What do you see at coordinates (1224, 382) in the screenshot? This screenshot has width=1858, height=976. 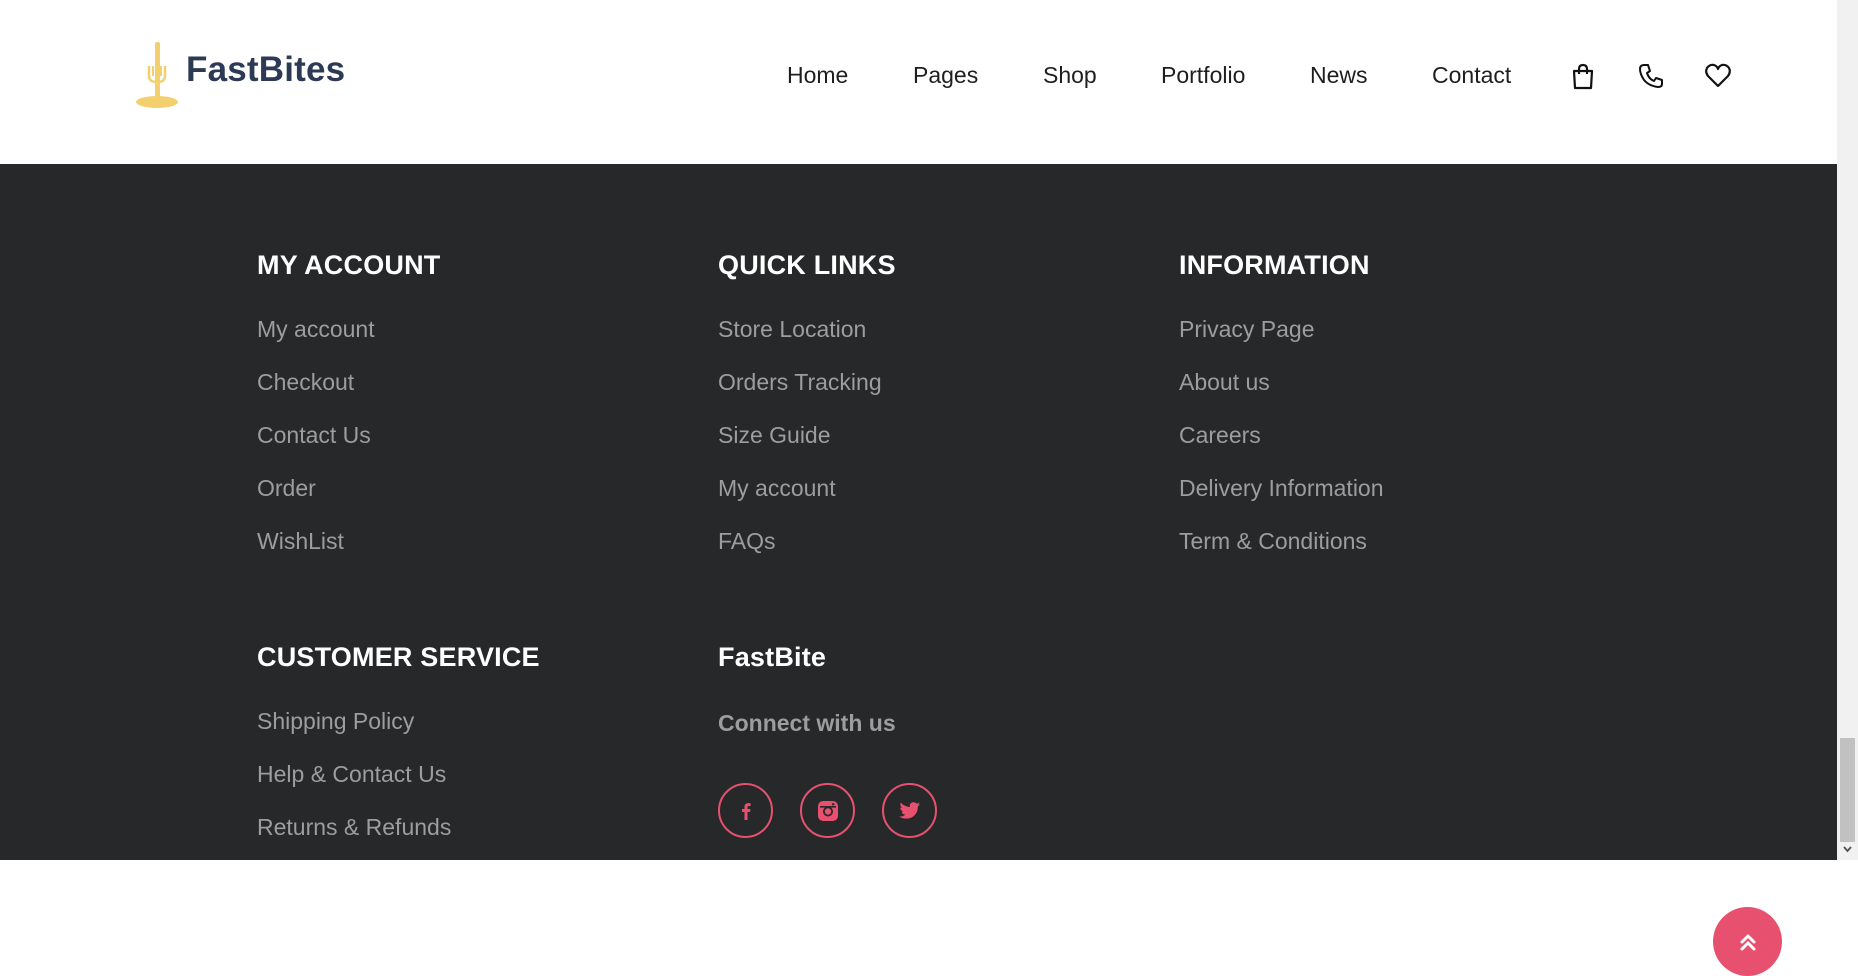 I see `footer-link: About us` at bounding box center [1224, 382].